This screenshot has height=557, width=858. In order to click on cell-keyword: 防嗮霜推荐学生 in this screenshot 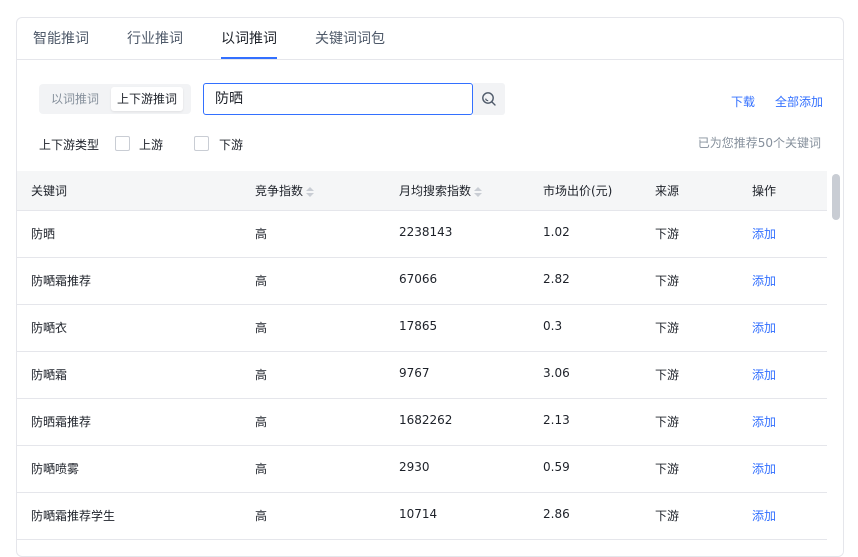, I will do `click(73, 516)`.